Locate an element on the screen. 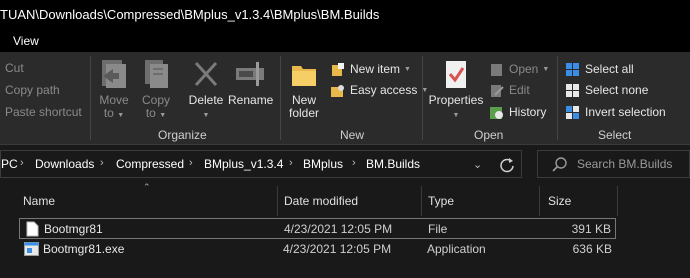 The height and width of the screenshot is (278, 690). breadcrumb-compressed: Compressed is located at coordinates (150, 164).